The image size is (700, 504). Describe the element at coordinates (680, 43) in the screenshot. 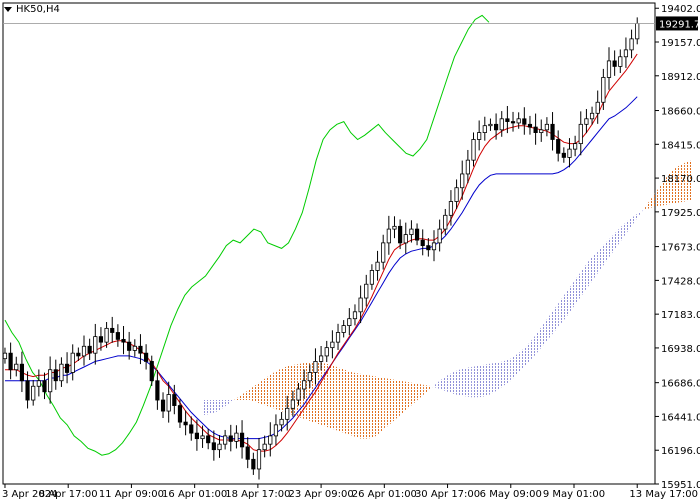

I see `y-tick-label: 19157.0` at that location.